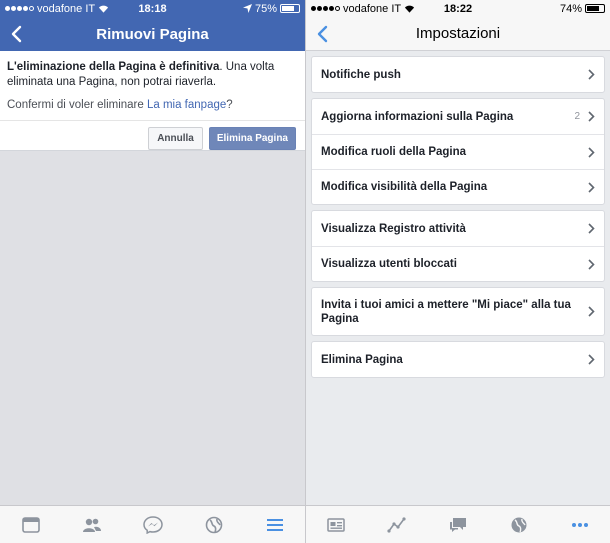 The width and height of the screenshot is (610, 543). Describe the element at coordinates (389, 264) in the screenshot. I see `settings-row-label: Visualizza utenti bloccati` at that location.